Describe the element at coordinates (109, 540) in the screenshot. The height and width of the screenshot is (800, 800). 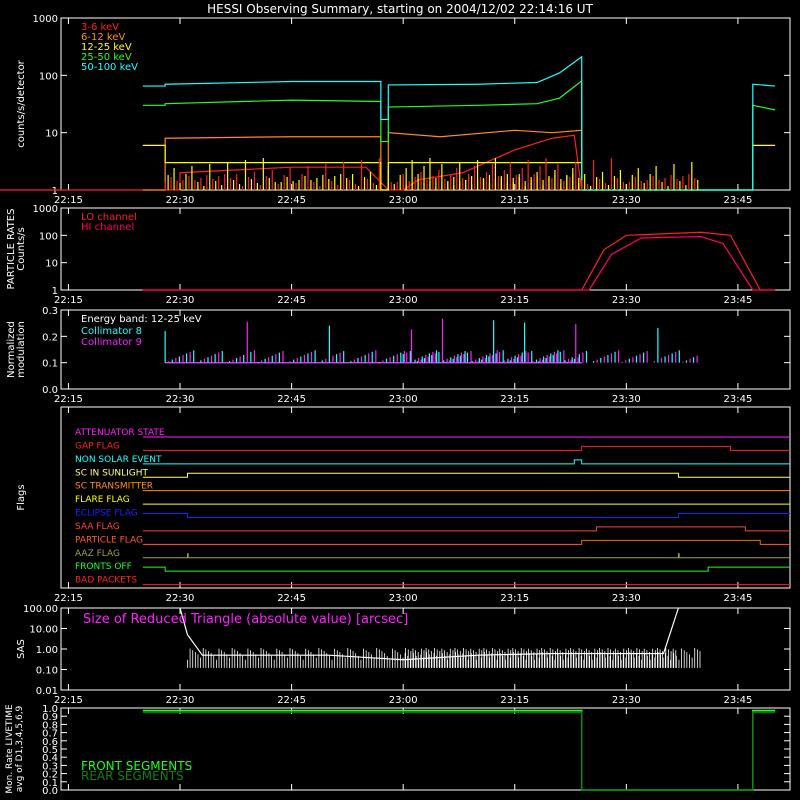
I see `flag-label: PARTICLE FLAG` at that location.